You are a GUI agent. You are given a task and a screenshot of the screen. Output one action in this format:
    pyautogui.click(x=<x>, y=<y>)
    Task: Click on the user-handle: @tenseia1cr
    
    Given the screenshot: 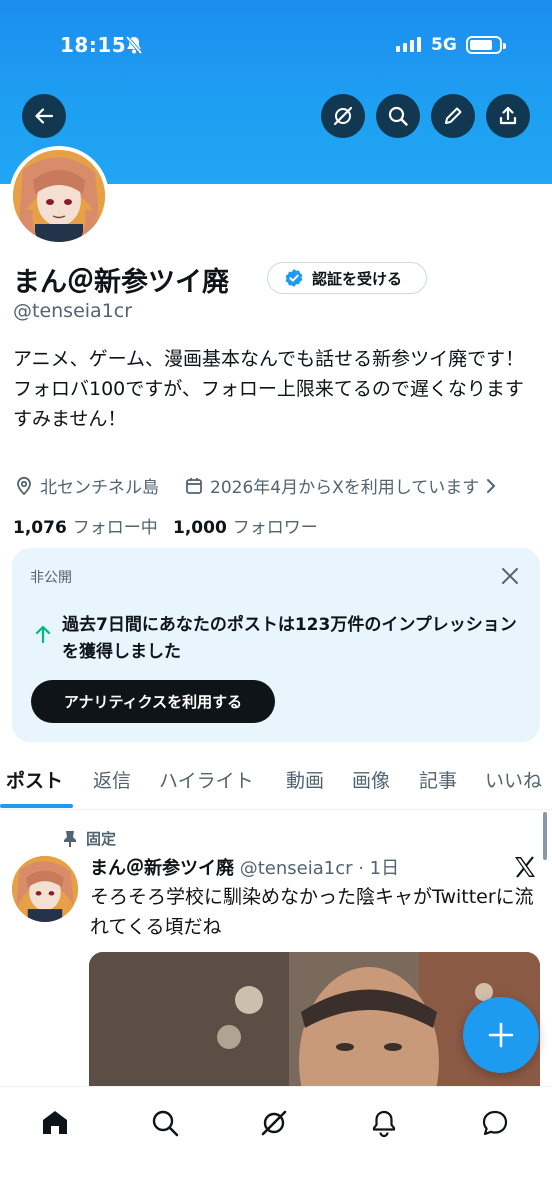 What is the action you would take?
    pyautogui.click(x=73, y=311)
    